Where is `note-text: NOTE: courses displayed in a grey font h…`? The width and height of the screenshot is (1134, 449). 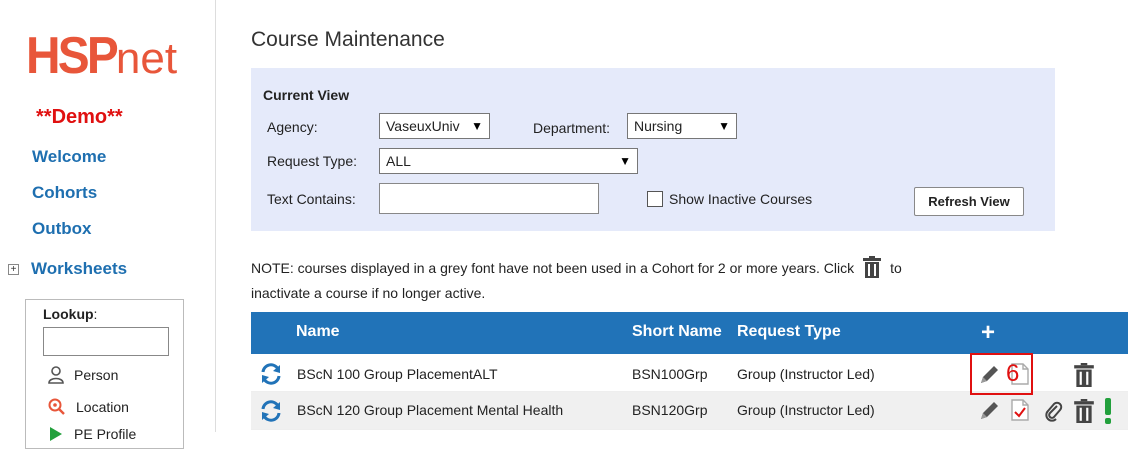
note-text: NOTE: courses displayed in a grey font h… is located at coordinates (601, 279).